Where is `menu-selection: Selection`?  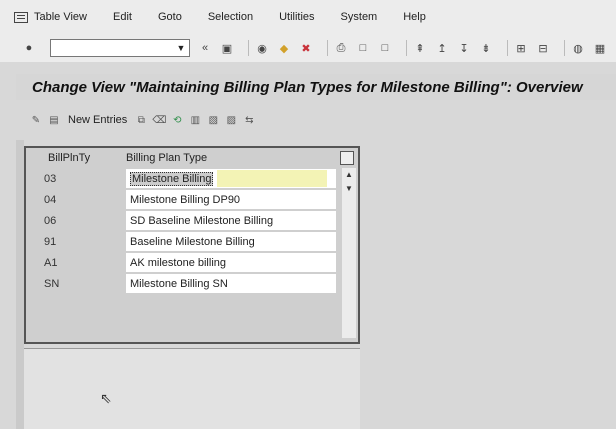
menu-selection: Selection is located at coordinates (230, 17).